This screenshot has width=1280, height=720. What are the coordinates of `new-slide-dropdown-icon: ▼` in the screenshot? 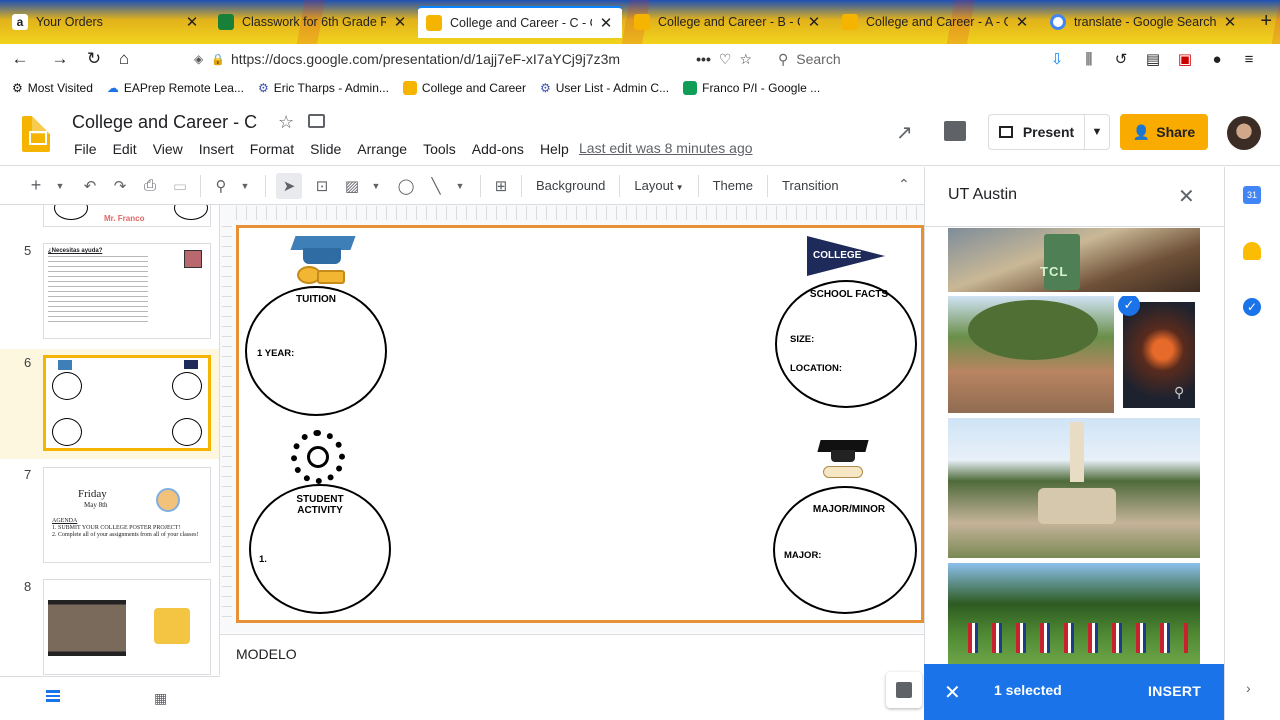 It's located at (60, 186).